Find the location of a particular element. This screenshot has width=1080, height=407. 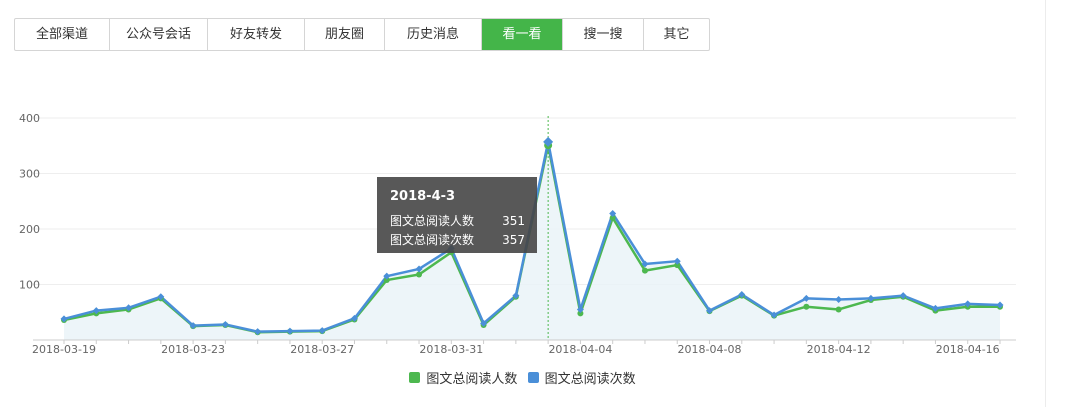

y-tick-label: 100 is located at coordinates (29, 285).